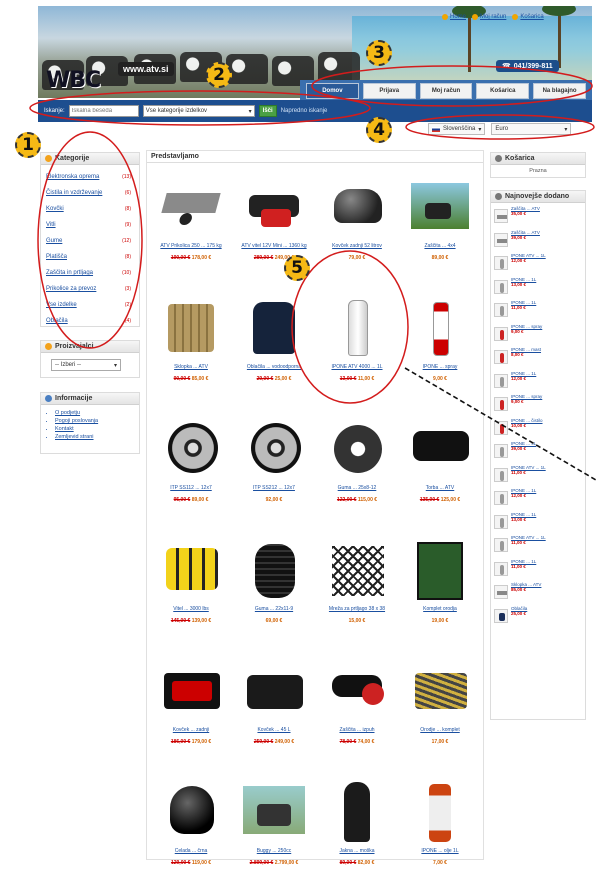 Image resolution: width=596 pixels, height=891 pixels. What do you see at coordinates (92, 225) in the screenshot?
I see `category-item: Vitli (9)` at bounding box center [92, 225].